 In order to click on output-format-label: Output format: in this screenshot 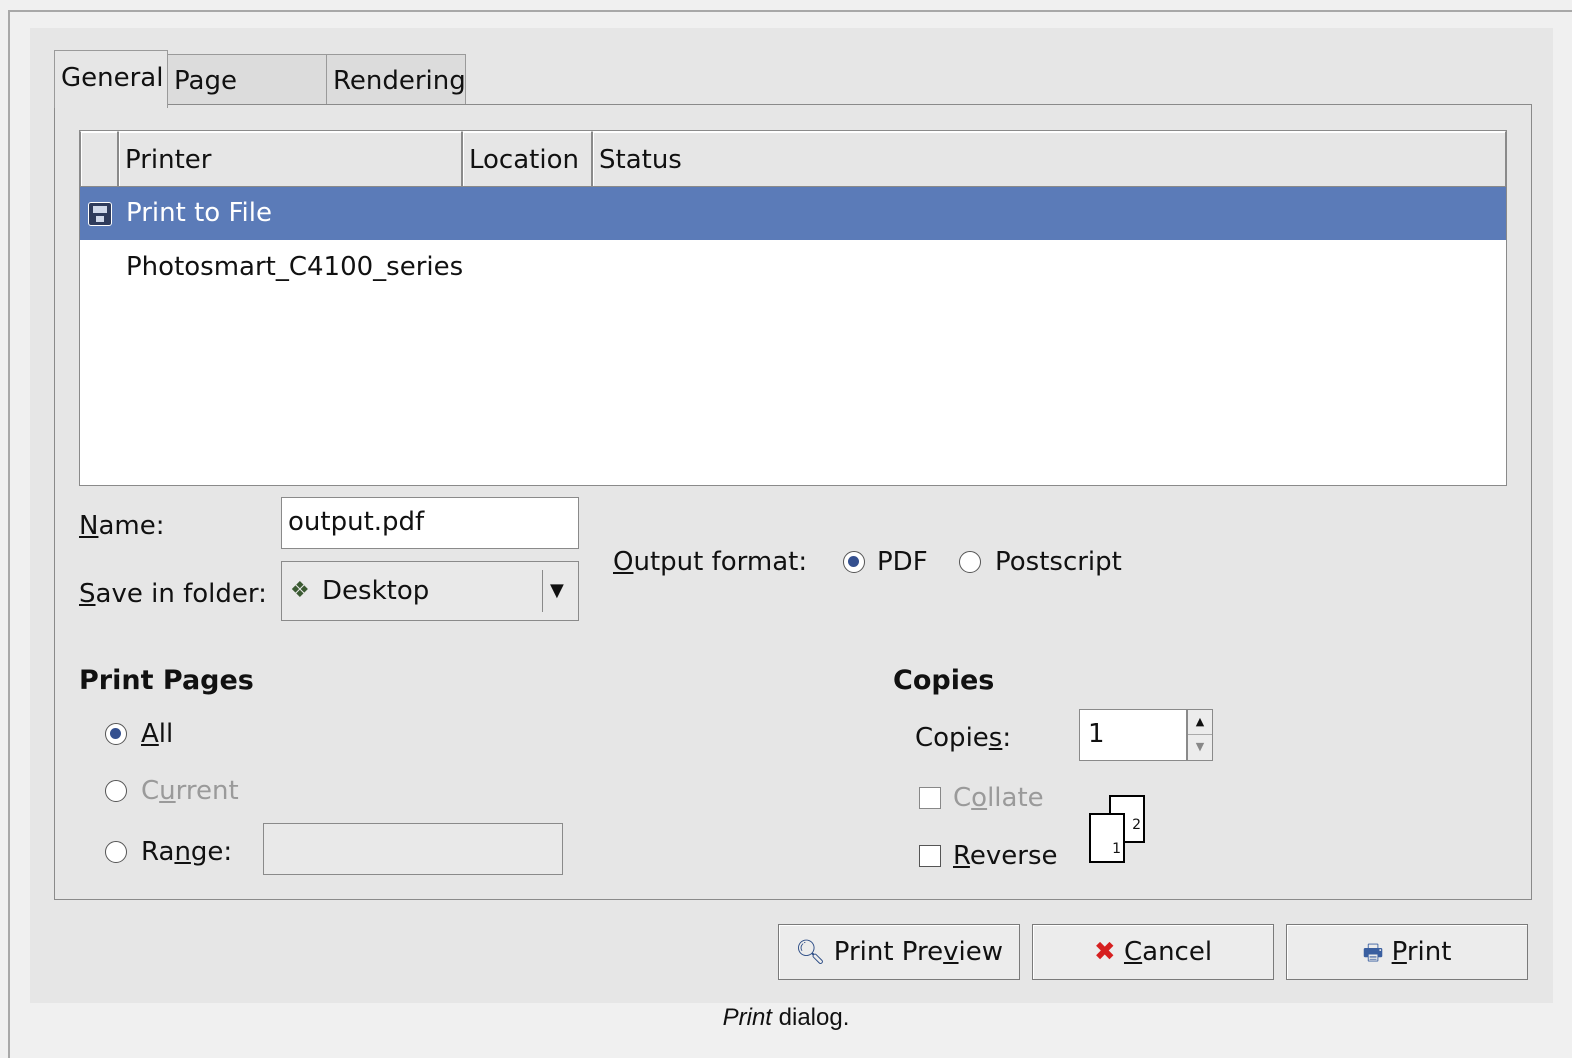, I will do `click(710, 562)`.